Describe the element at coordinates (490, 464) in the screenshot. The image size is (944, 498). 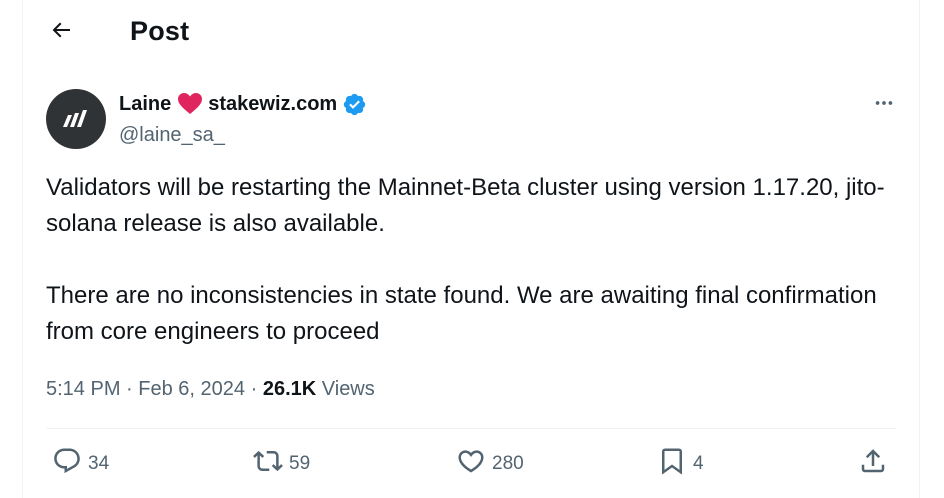
I see `like-button: 280` at that location.